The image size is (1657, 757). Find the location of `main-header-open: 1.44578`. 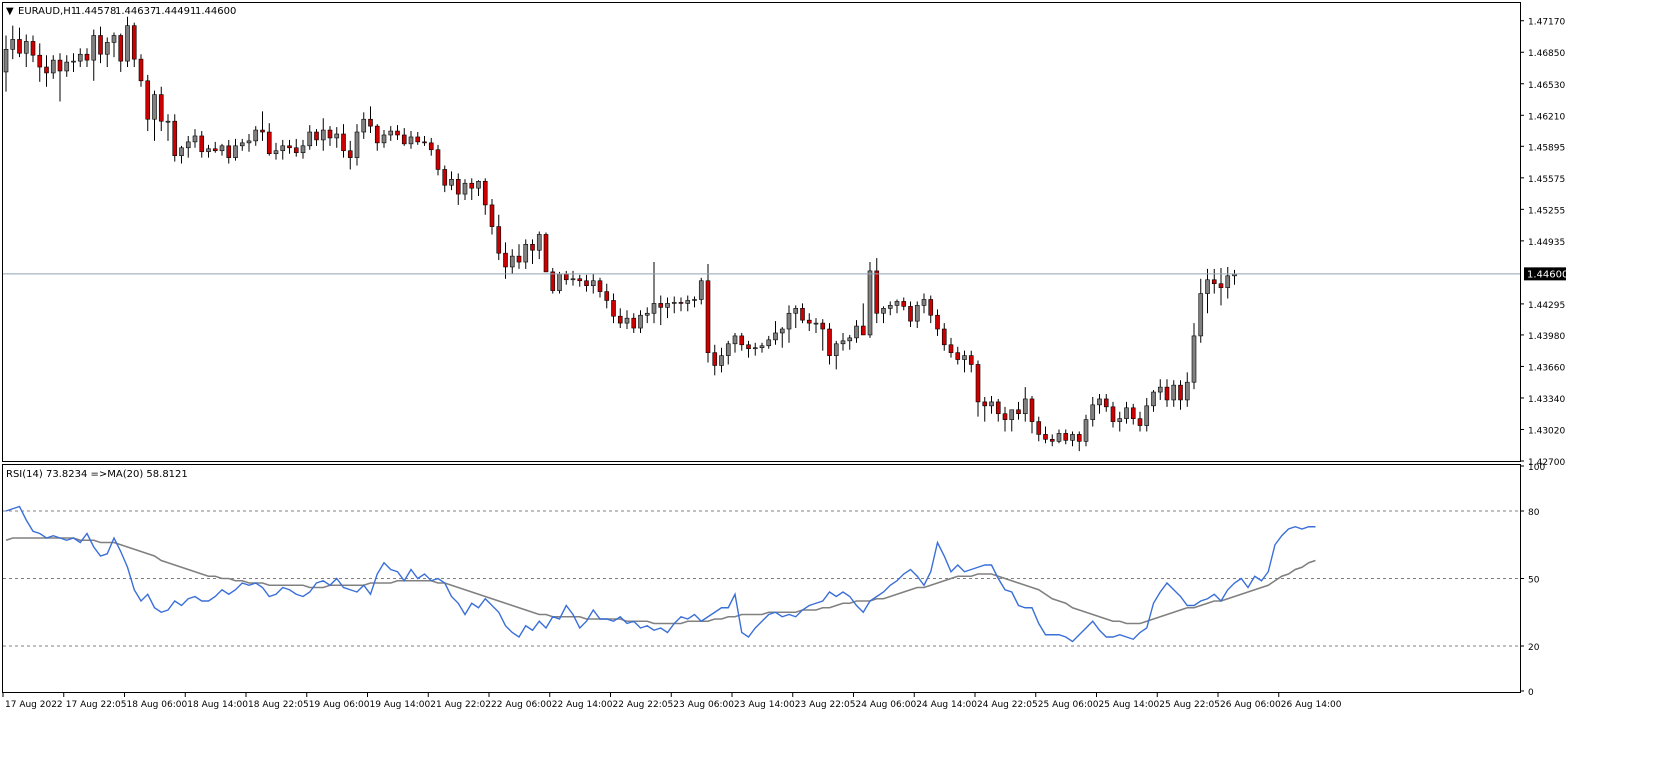

main-header-open: 1.44578 is located at coordinates (95, 11).